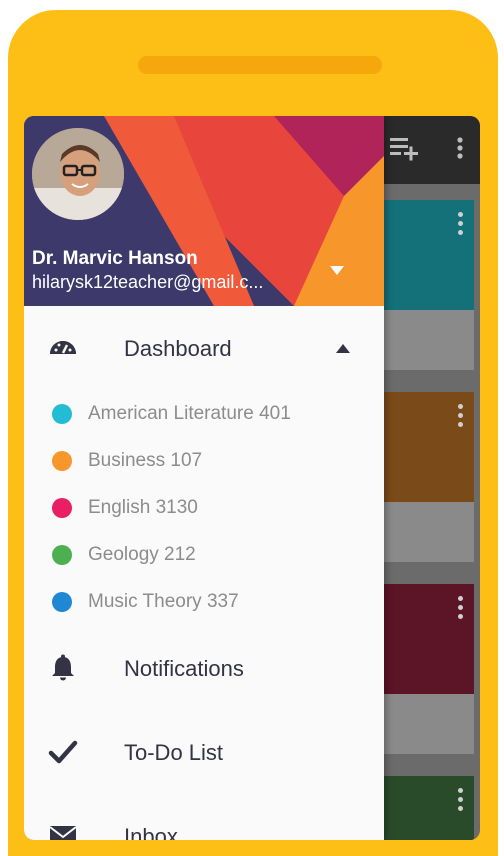 The height and width of the screenshot is (856, 504). What do you see at coordinates (204, 508) in the screenshot?
I see `course-item: English 3130` at bounding box center [204, 508].